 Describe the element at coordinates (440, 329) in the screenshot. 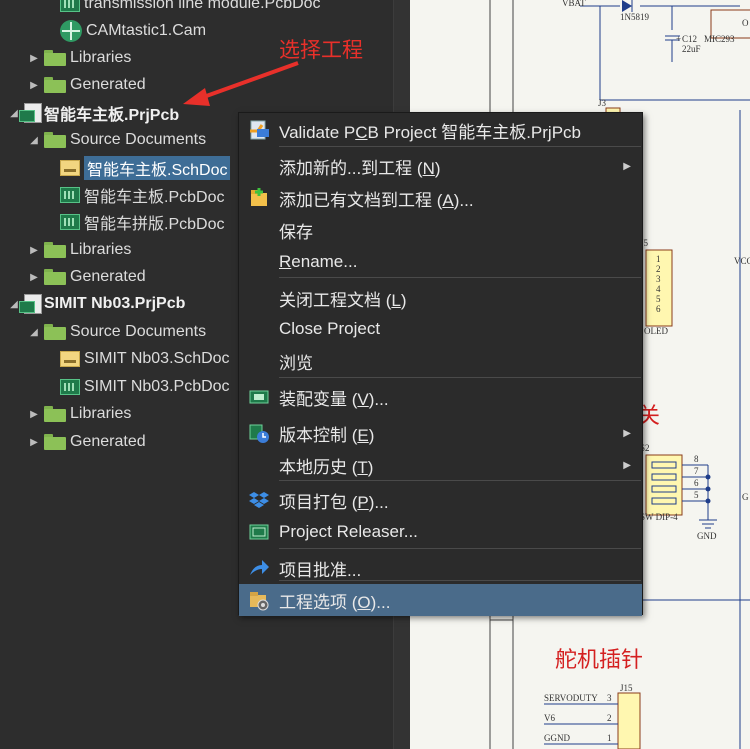

I see `menu-item: Close Project` at that location.